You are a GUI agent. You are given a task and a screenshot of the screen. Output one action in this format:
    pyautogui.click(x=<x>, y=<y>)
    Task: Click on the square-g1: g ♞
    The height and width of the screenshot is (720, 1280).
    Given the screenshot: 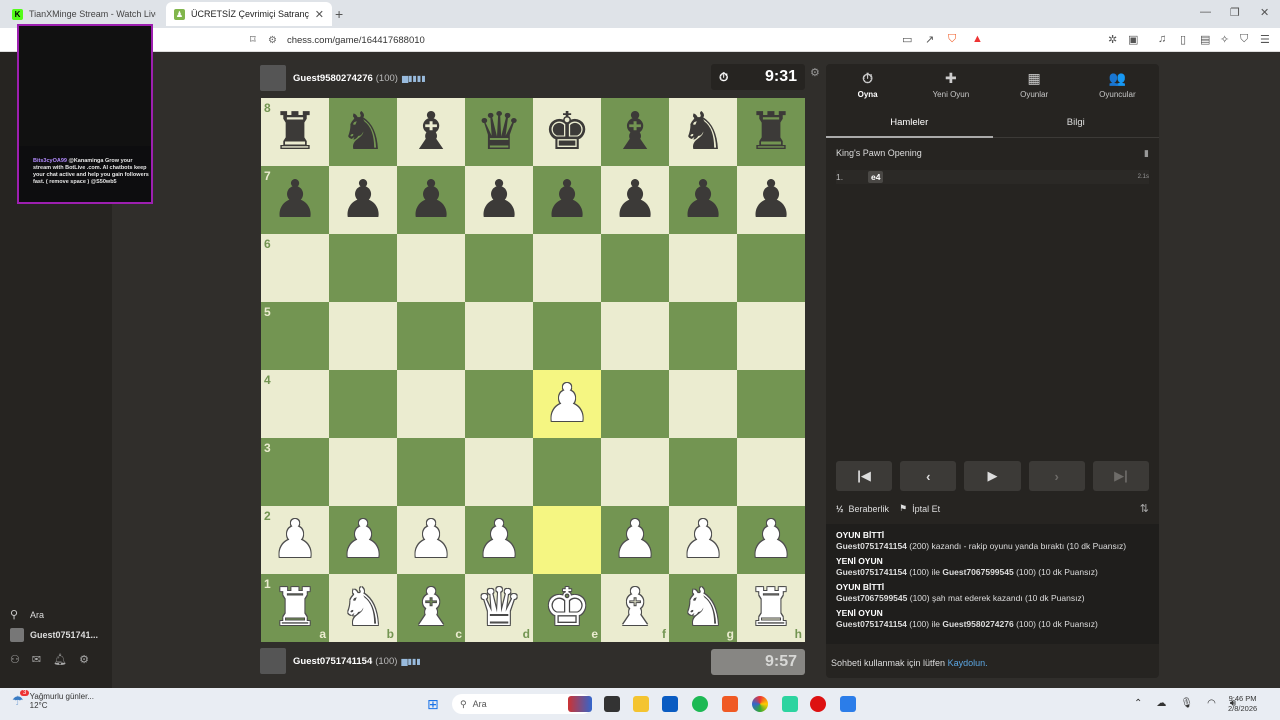 What is the action you would take?
    pyautogui.click(x=703, y=608)
    